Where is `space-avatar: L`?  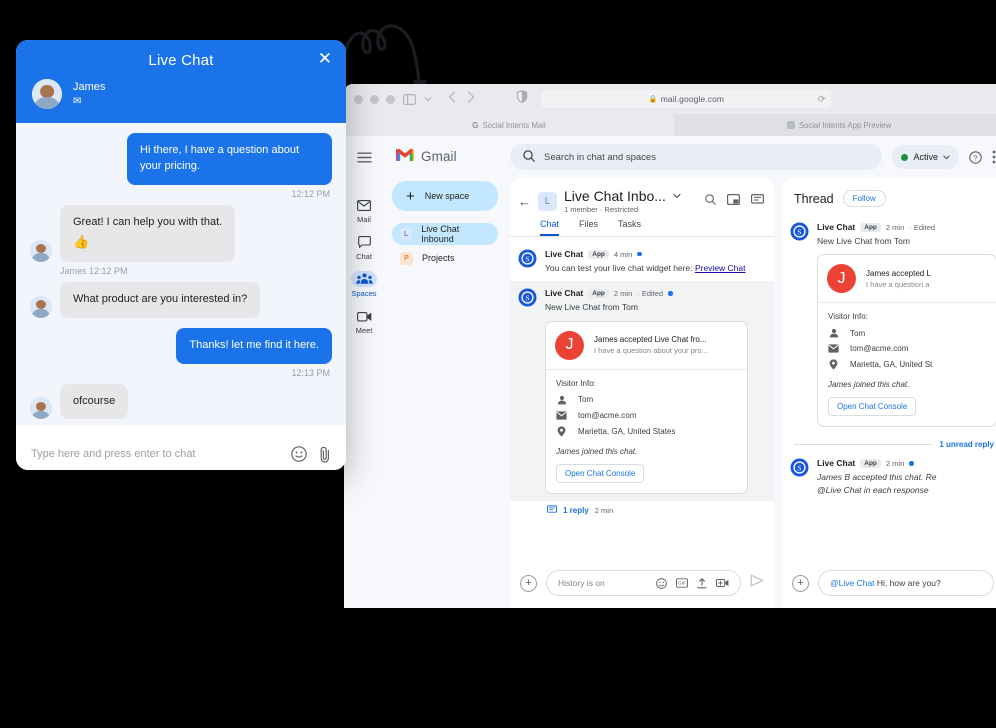 space-avatar: L is located at coordinates (547, 201).